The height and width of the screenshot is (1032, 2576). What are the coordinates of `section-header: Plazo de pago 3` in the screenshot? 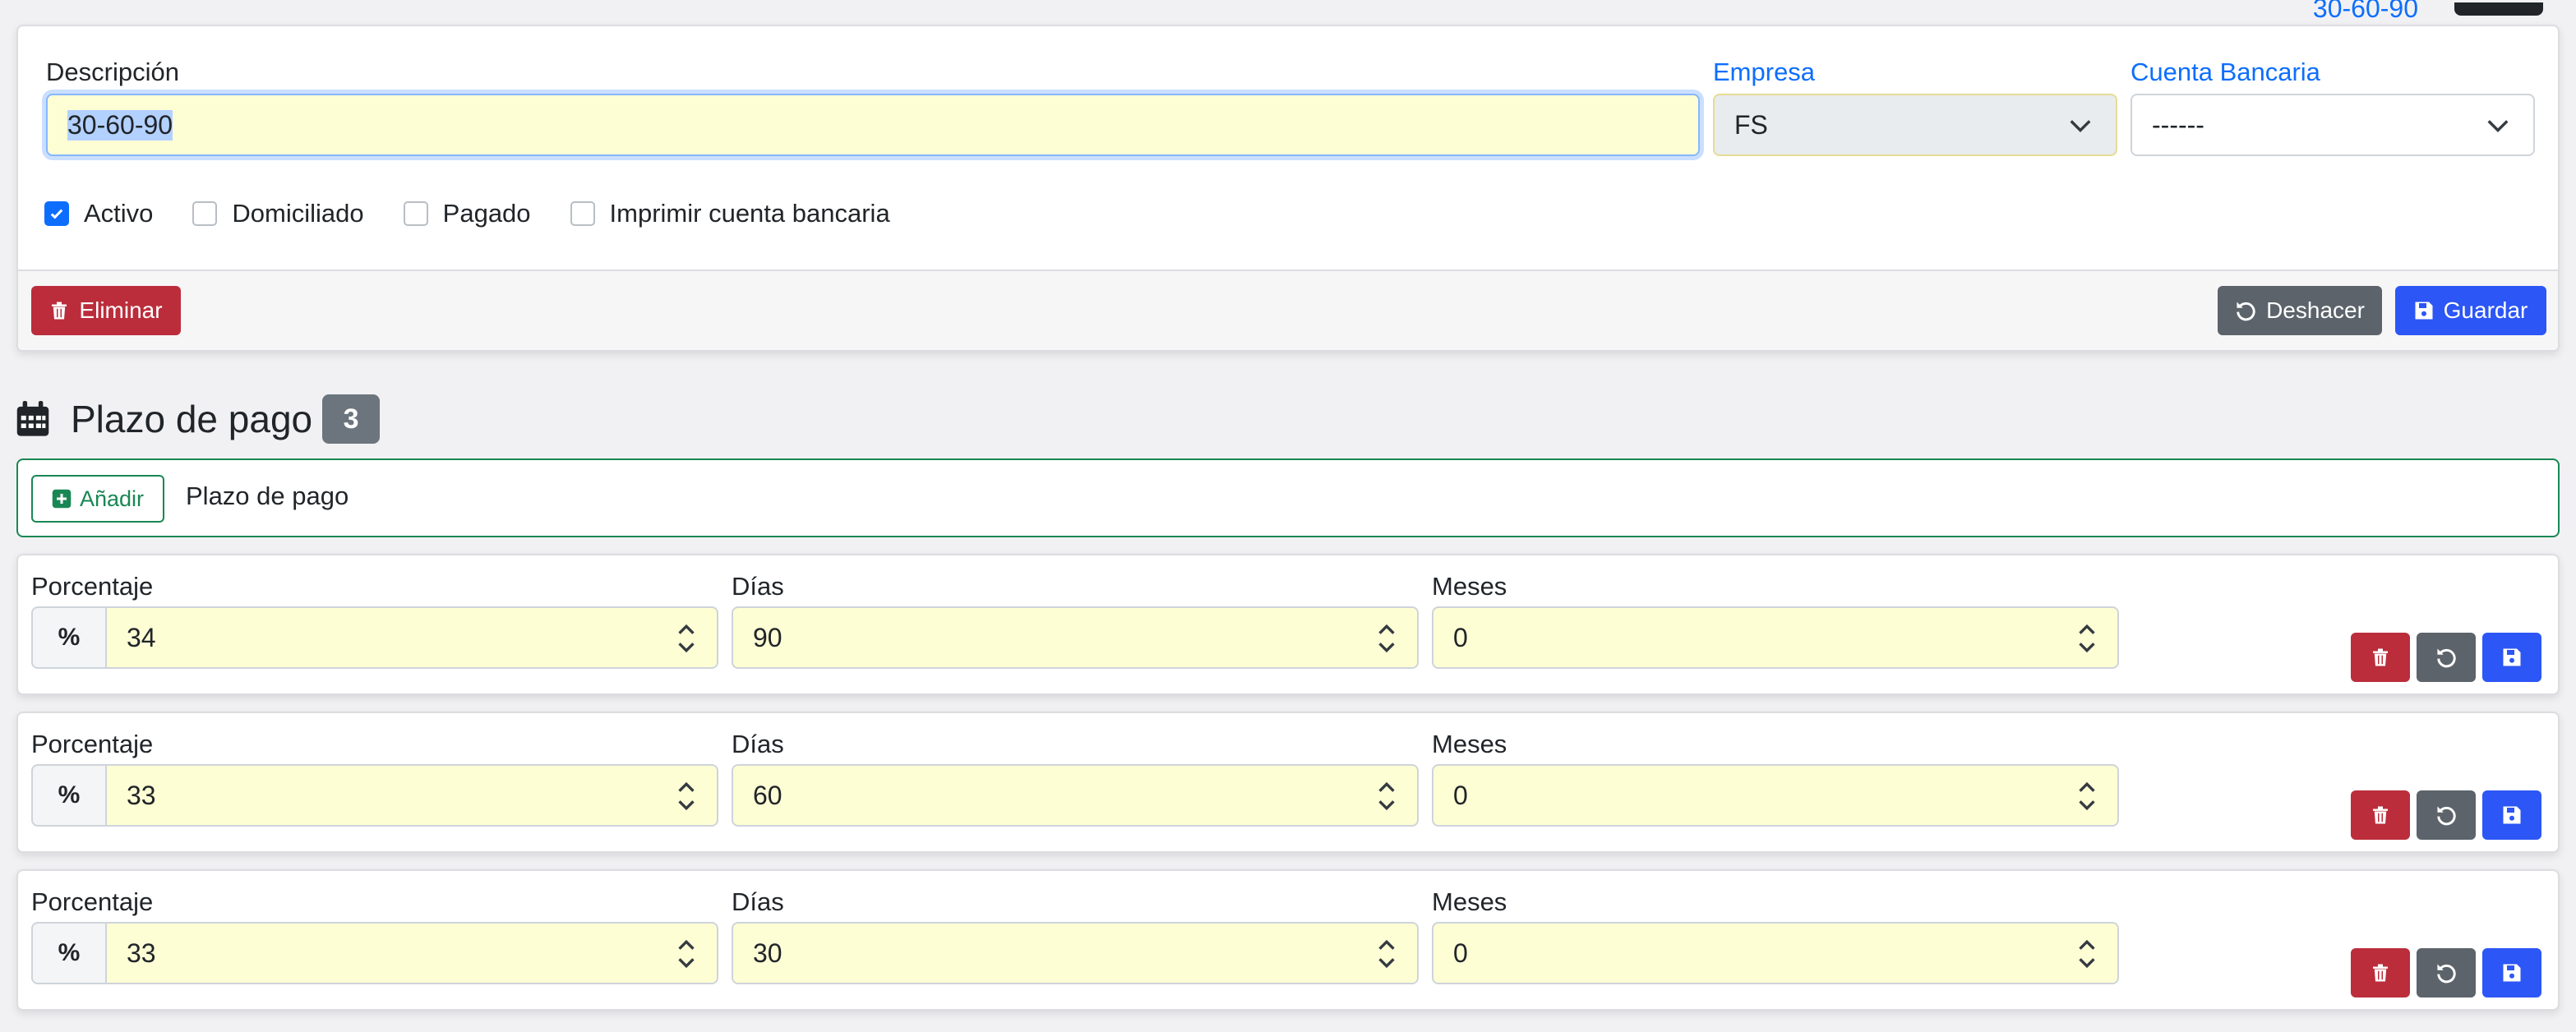 It's located at (198, 419).